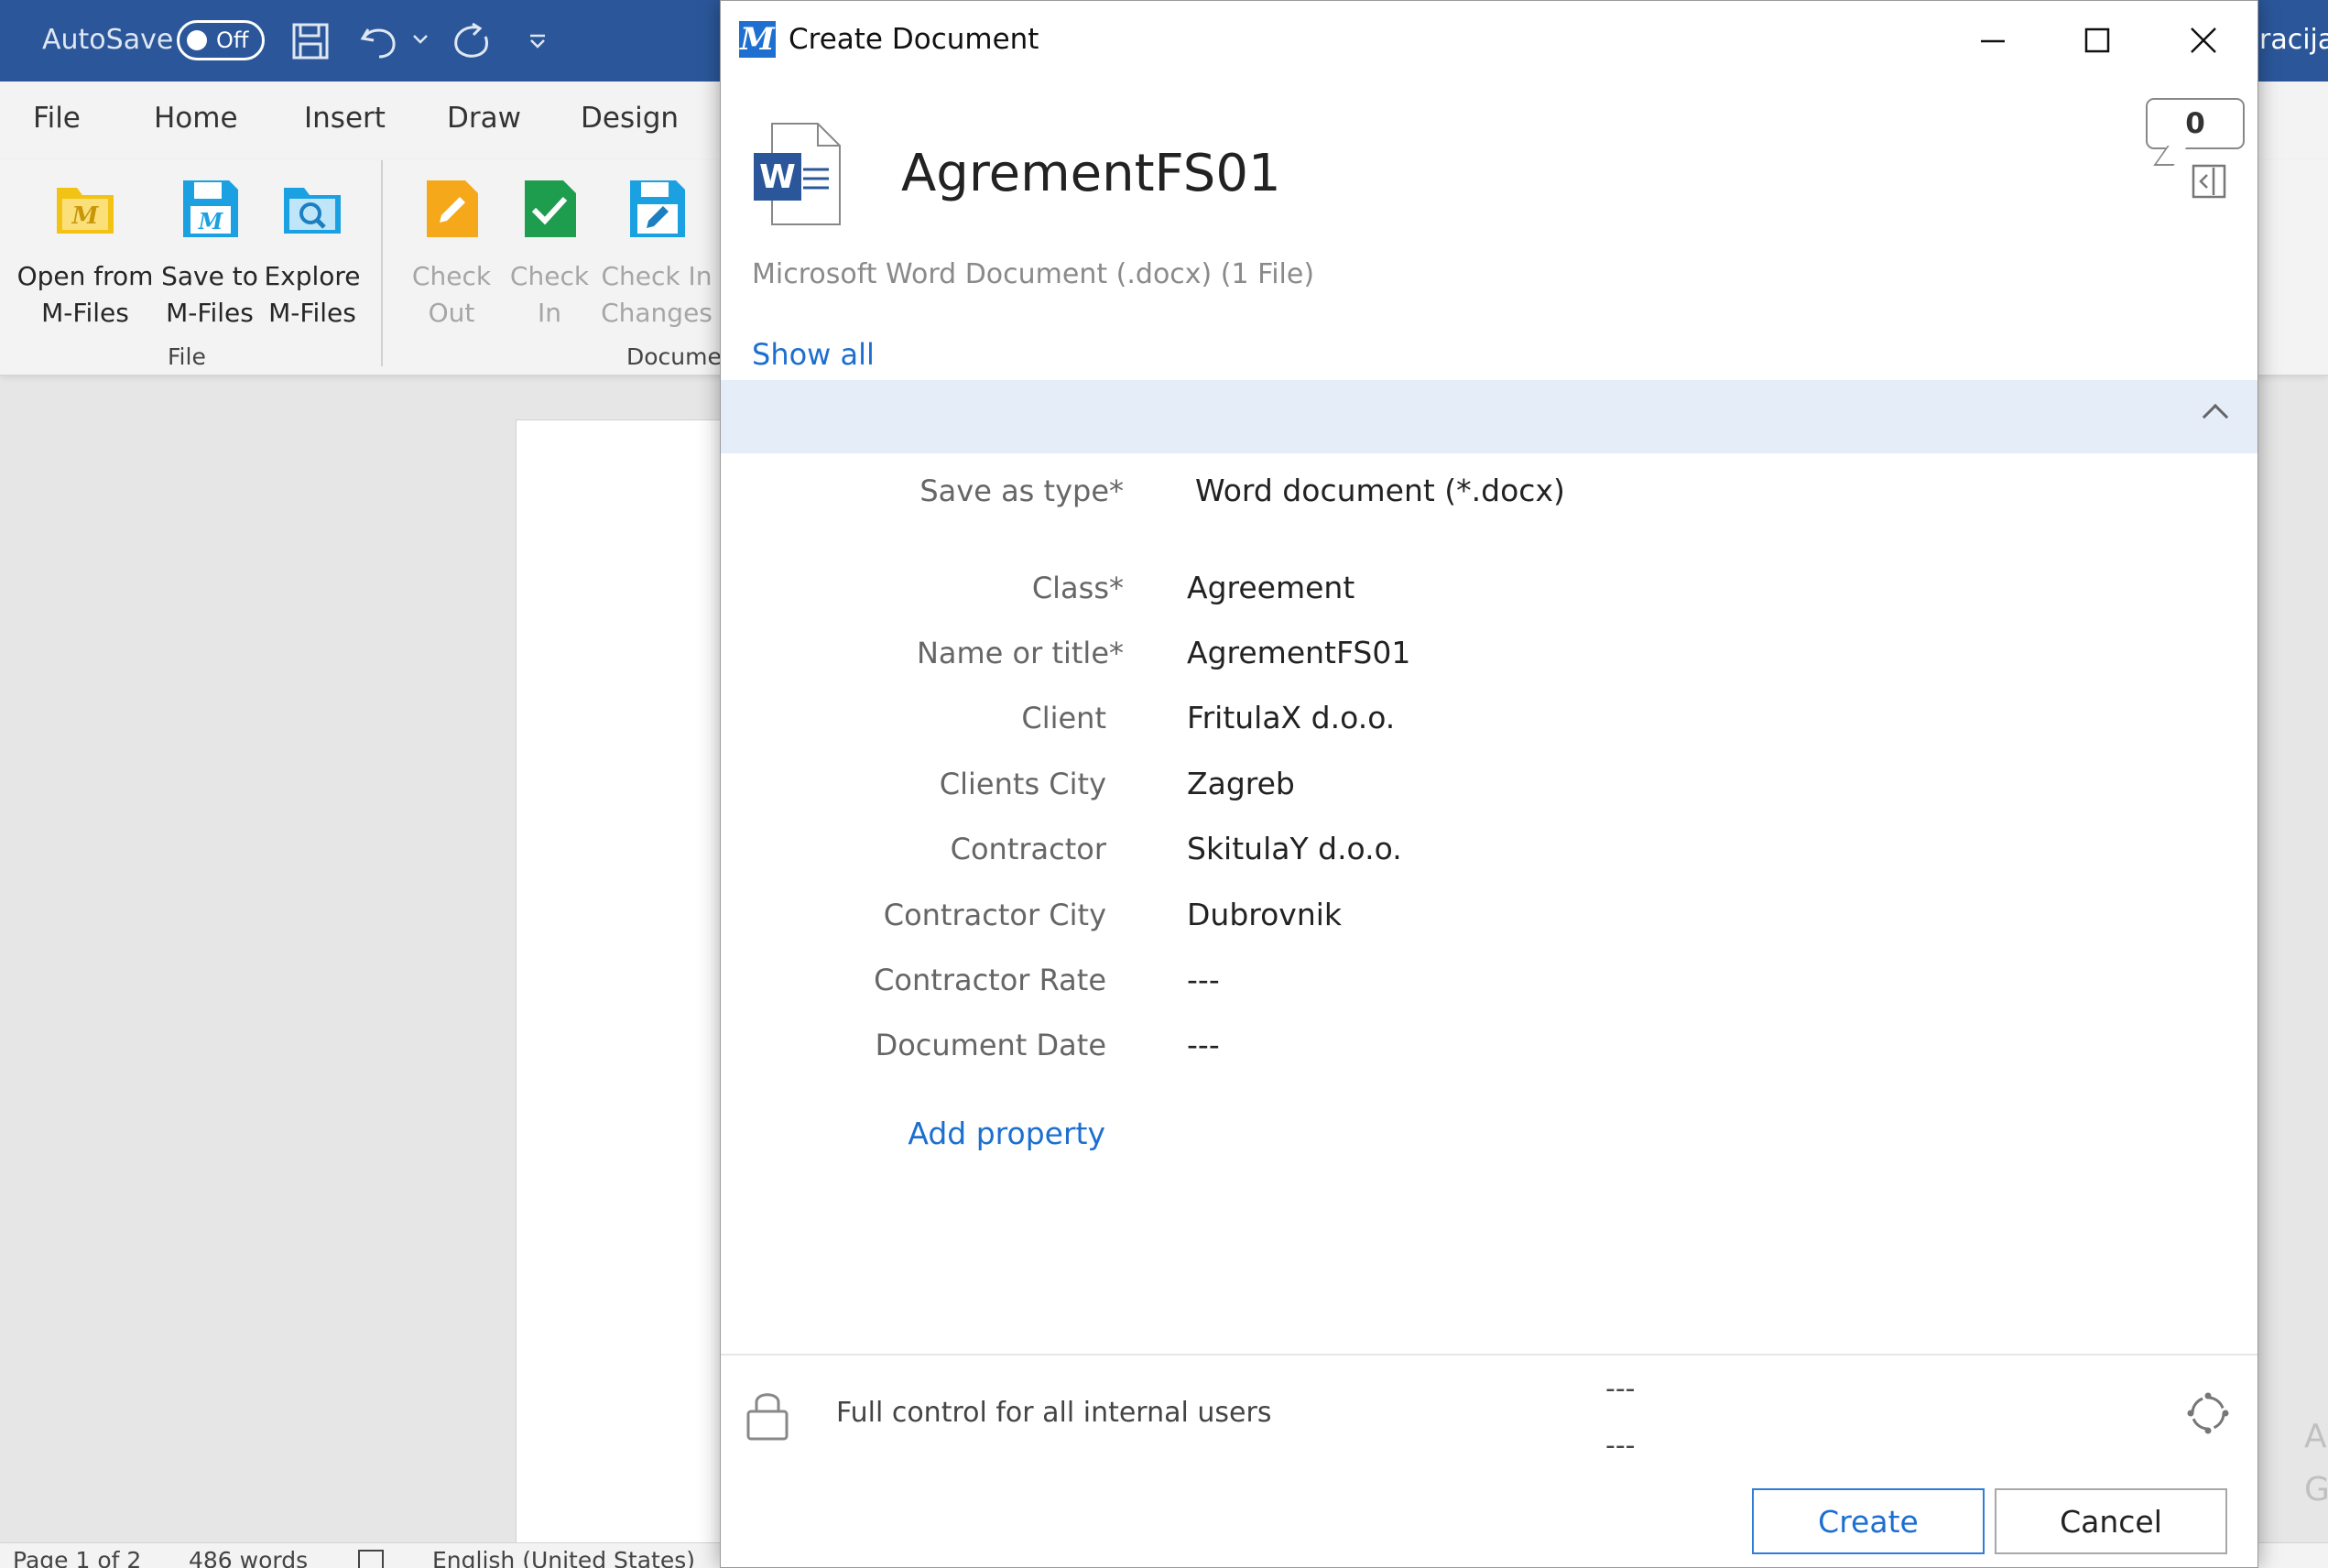 Image resolution: width=2328 pixels, height=1568 pixels. What do you see at coordinates (1020, 653) in the screenshot?
I see `property-label: Name or title*` at bounding box center [1020, 653].